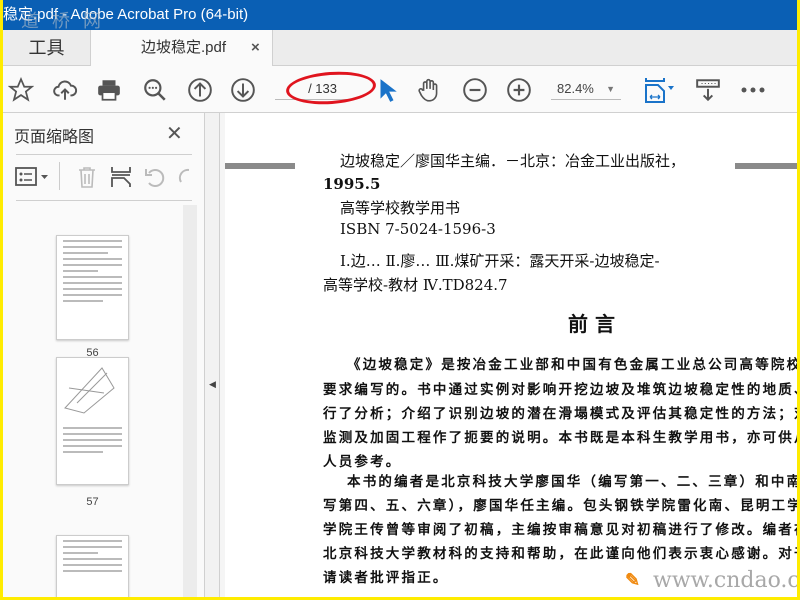 The height and width of the screenshot is (600, 800). Describe the element at coordinates (572, 482) in the screenshot. I see `body-line: 本书的编者是北京科技大学廖国华（编写第一、二、三章）和中南工业大` at that location.